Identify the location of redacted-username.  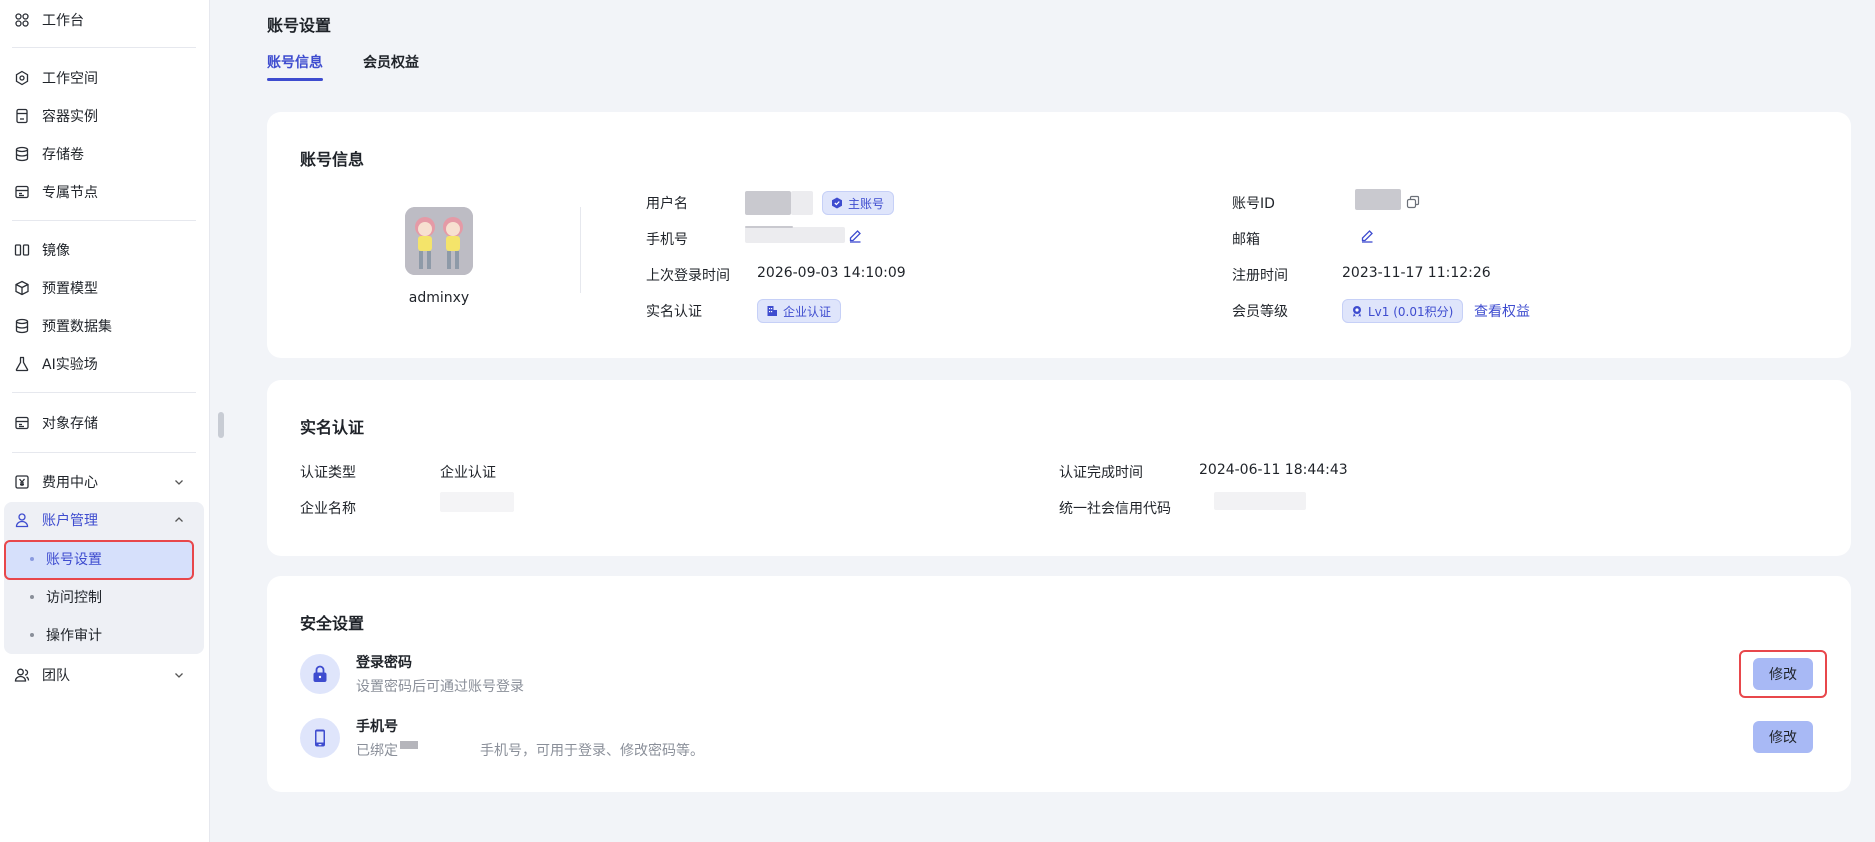
(768, 203).